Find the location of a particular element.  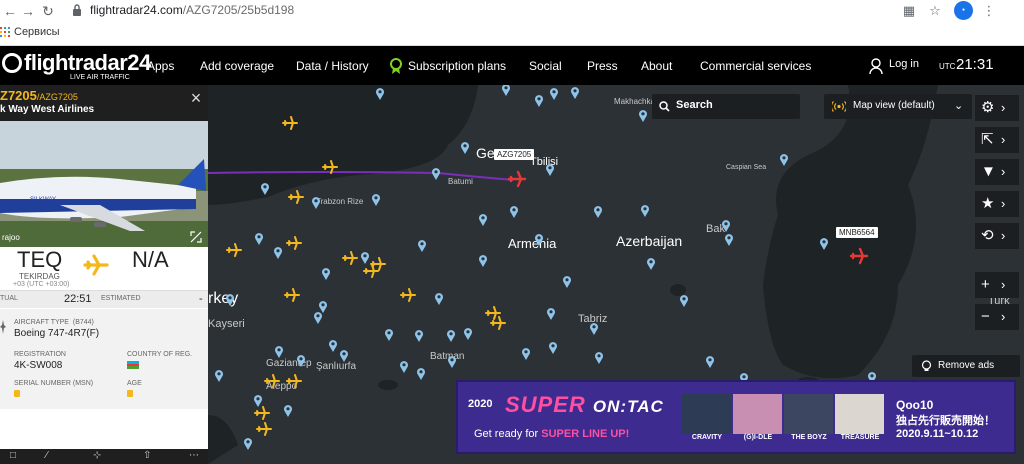

bookmark-services: Сервисы is located at coordinates (37, 32).